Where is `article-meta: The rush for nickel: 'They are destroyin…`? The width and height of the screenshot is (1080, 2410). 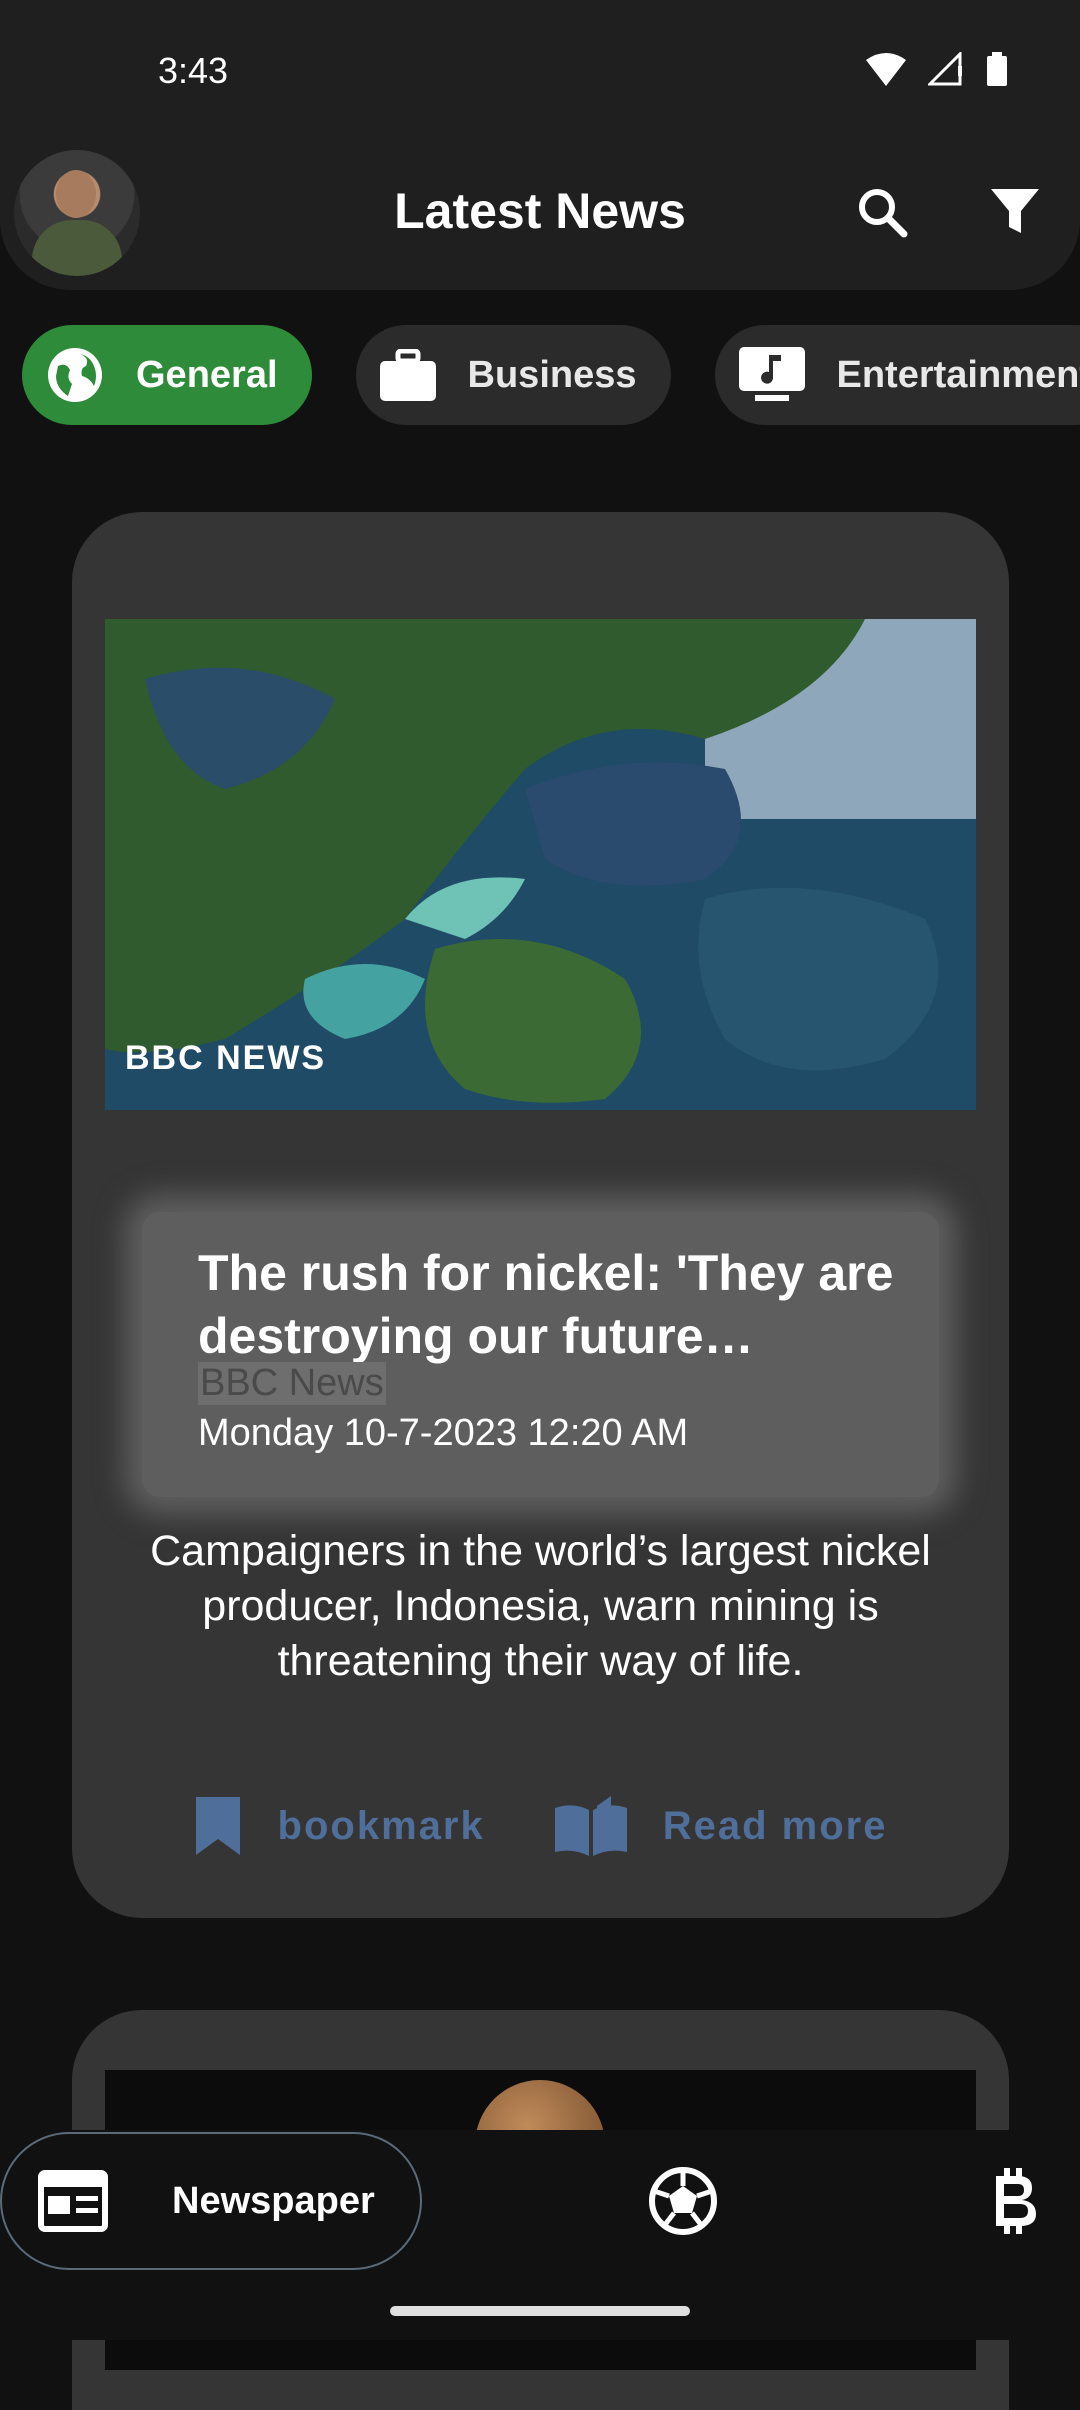
article-meta: The rush for nickel: 'They are destroyin… is located at coordinates (540, 1354).